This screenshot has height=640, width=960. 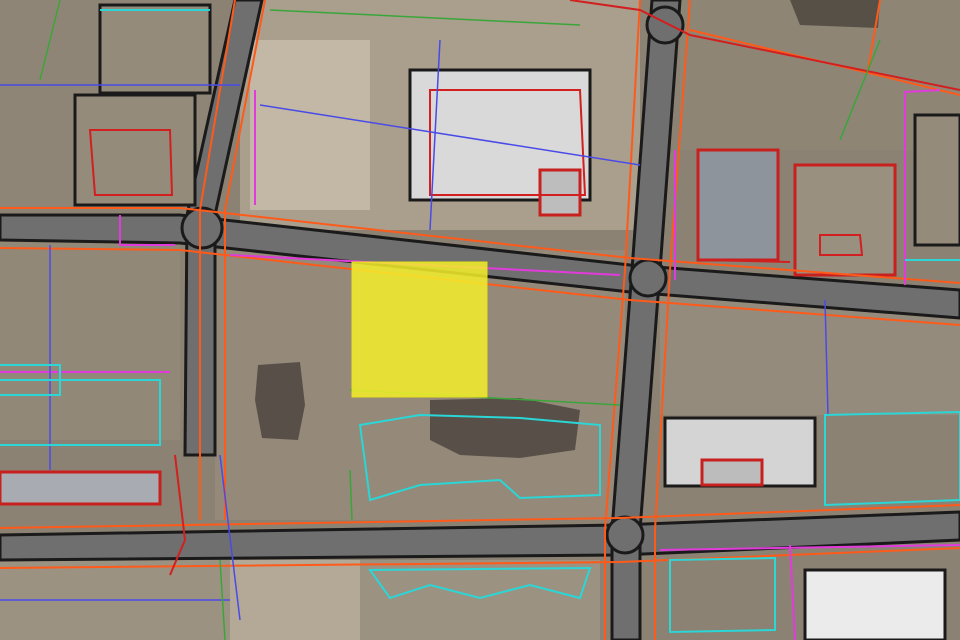 I want to click on roundabout-upper-right, so click(x=648, y=278).